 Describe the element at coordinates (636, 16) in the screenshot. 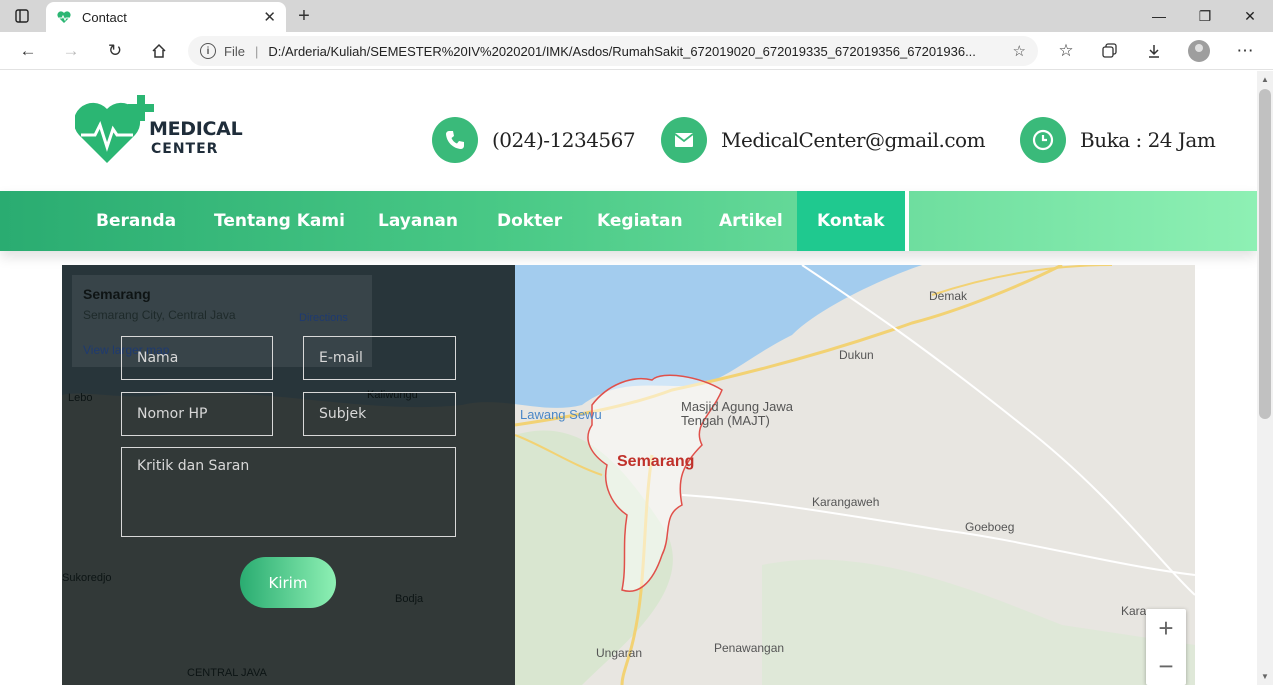

I see `browser-tab-bar: Contact ✕ + — ❐ ✕` at that location.